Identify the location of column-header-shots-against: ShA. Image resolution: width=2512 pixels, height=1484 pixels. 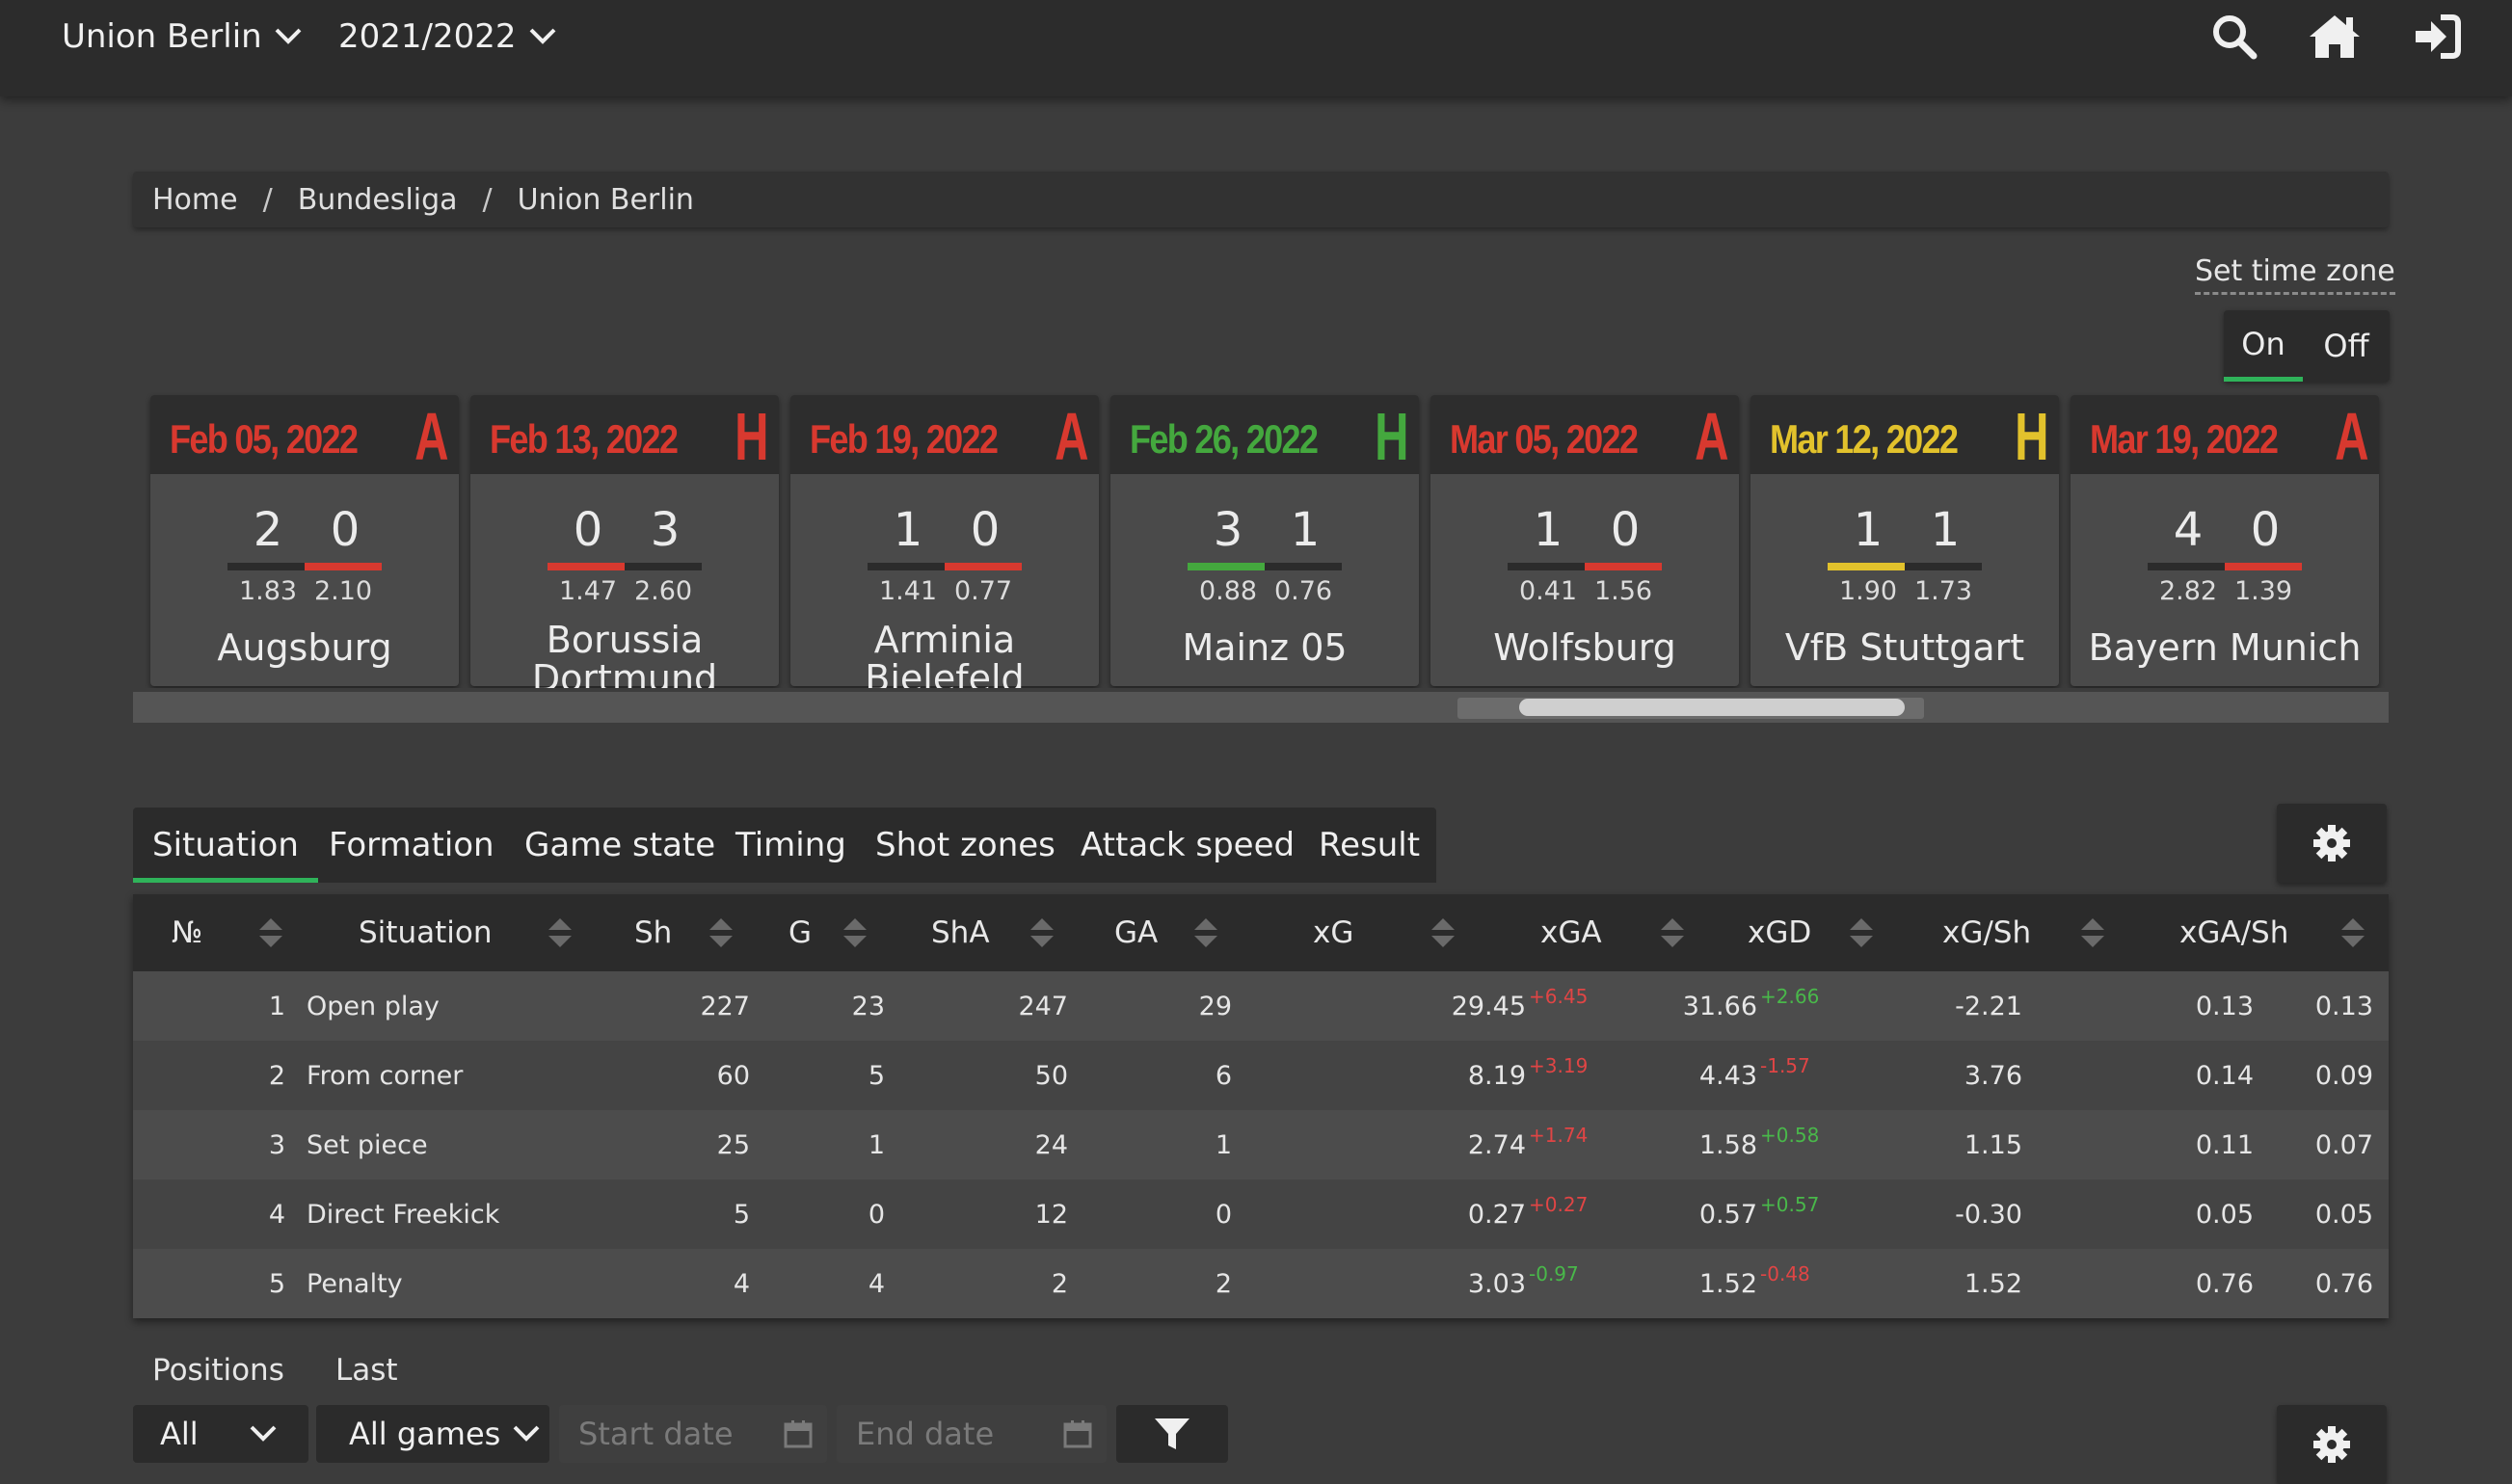
(960, 932).